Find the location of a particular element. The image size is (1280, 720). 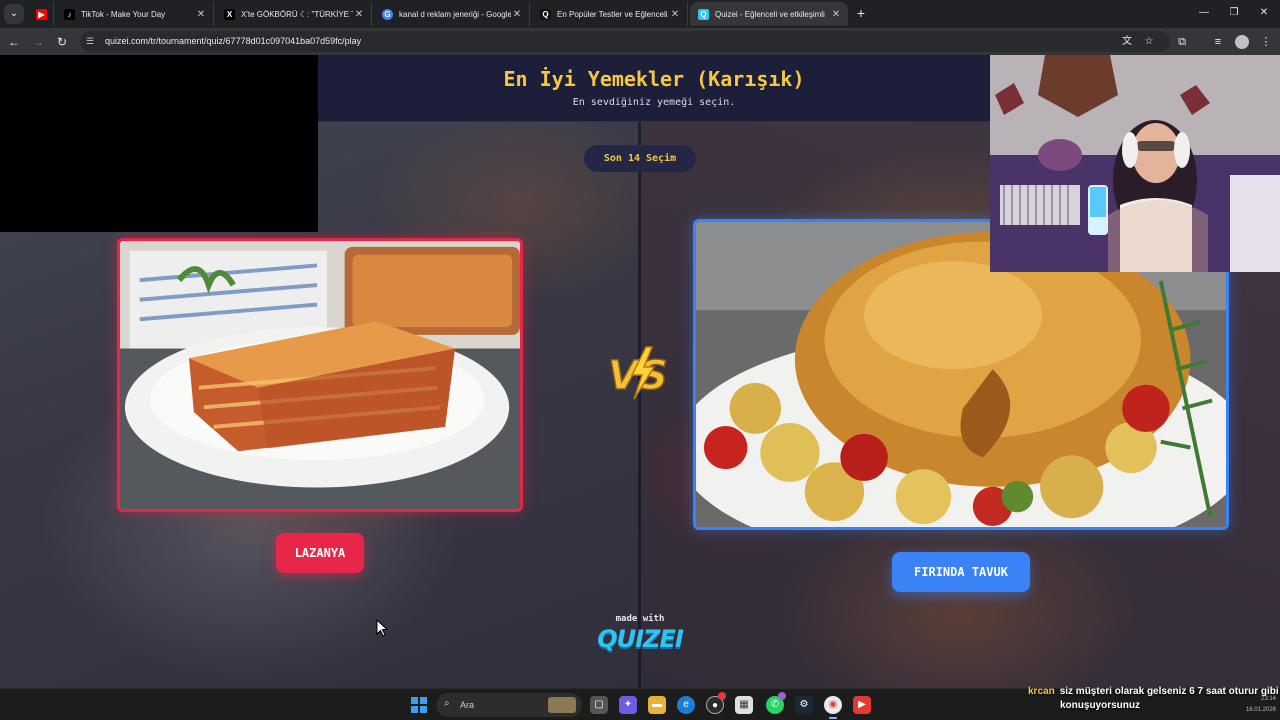

system-clock: 23:14 16.01.2026 is located at coordinates (1251, 705).